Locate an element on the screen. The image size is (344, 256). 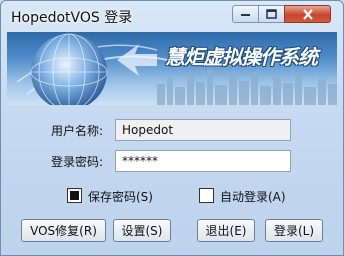
auto-login-checkbox: 自动登录(A) is located at coordinates (259, 196).